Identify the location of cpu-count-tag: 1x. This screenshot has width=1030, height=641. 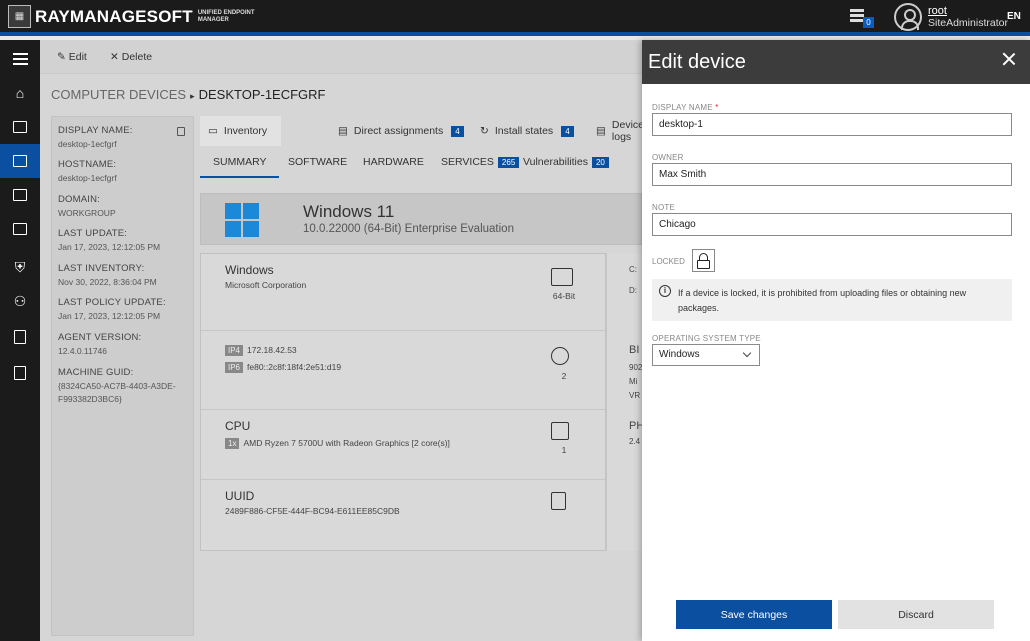
(232, 443).